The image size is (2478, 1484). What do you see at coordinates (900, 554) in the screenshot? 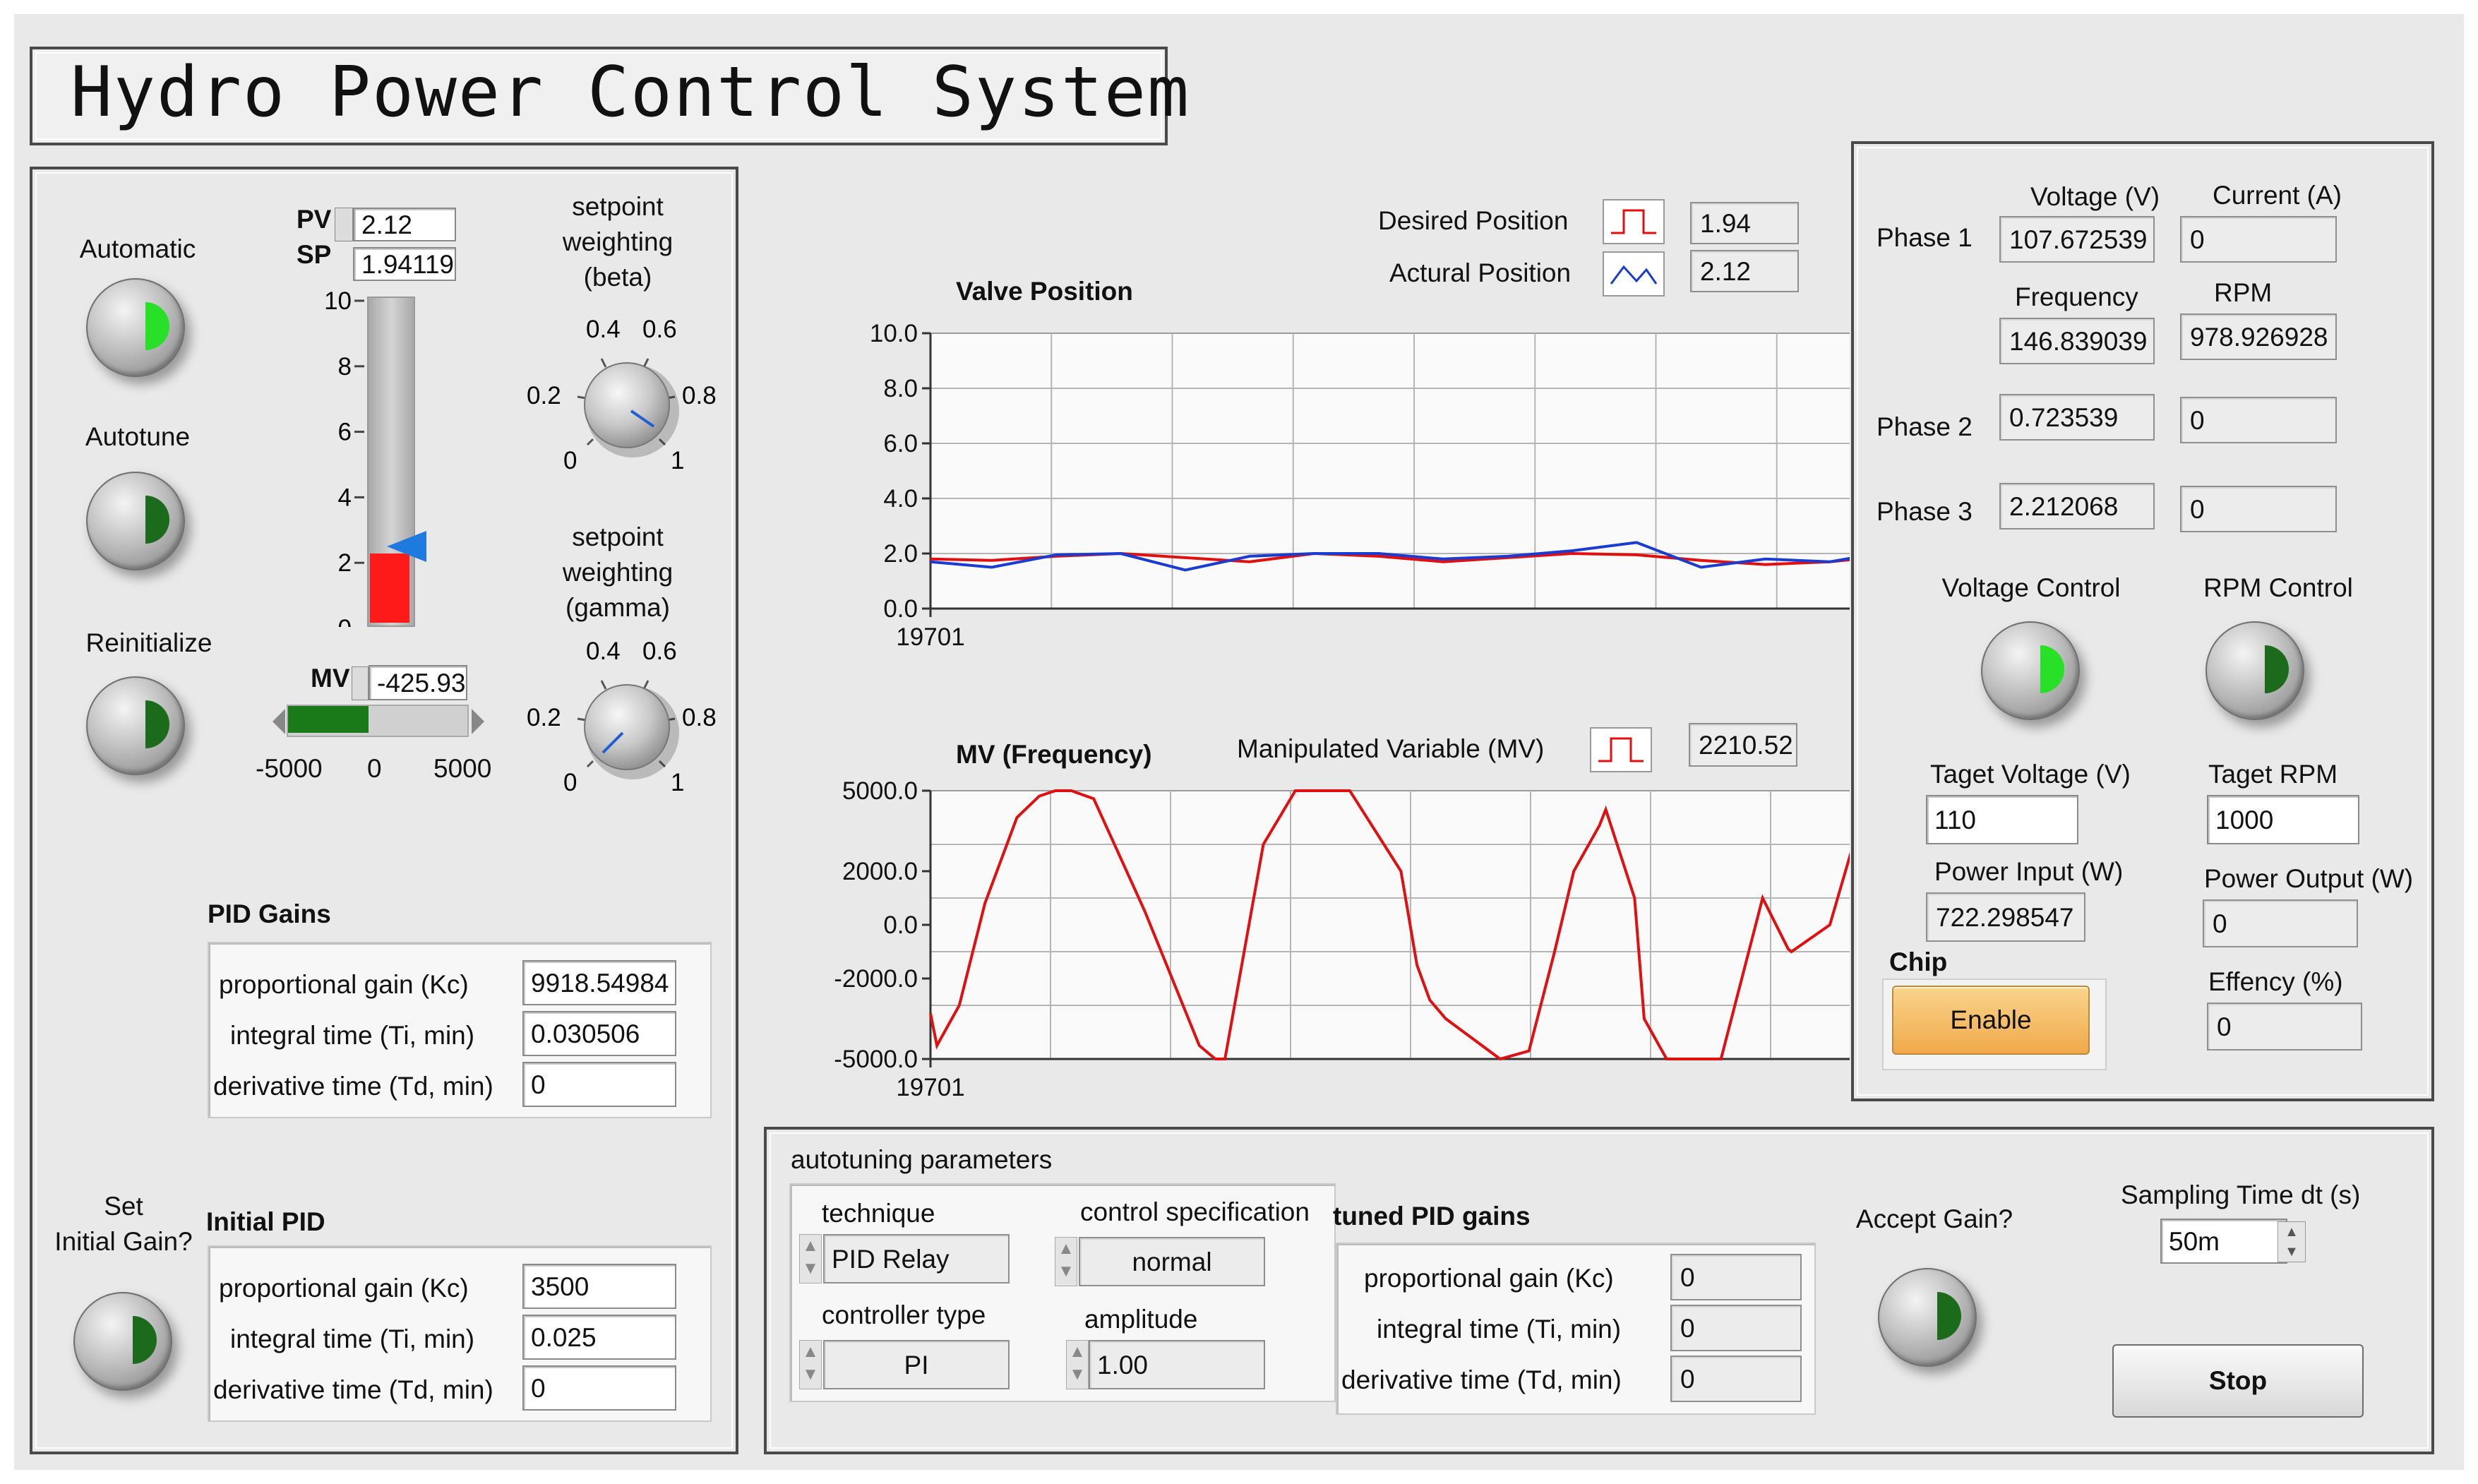
I see `y-tick-label: 2.0` at bounding box center [900, 554].